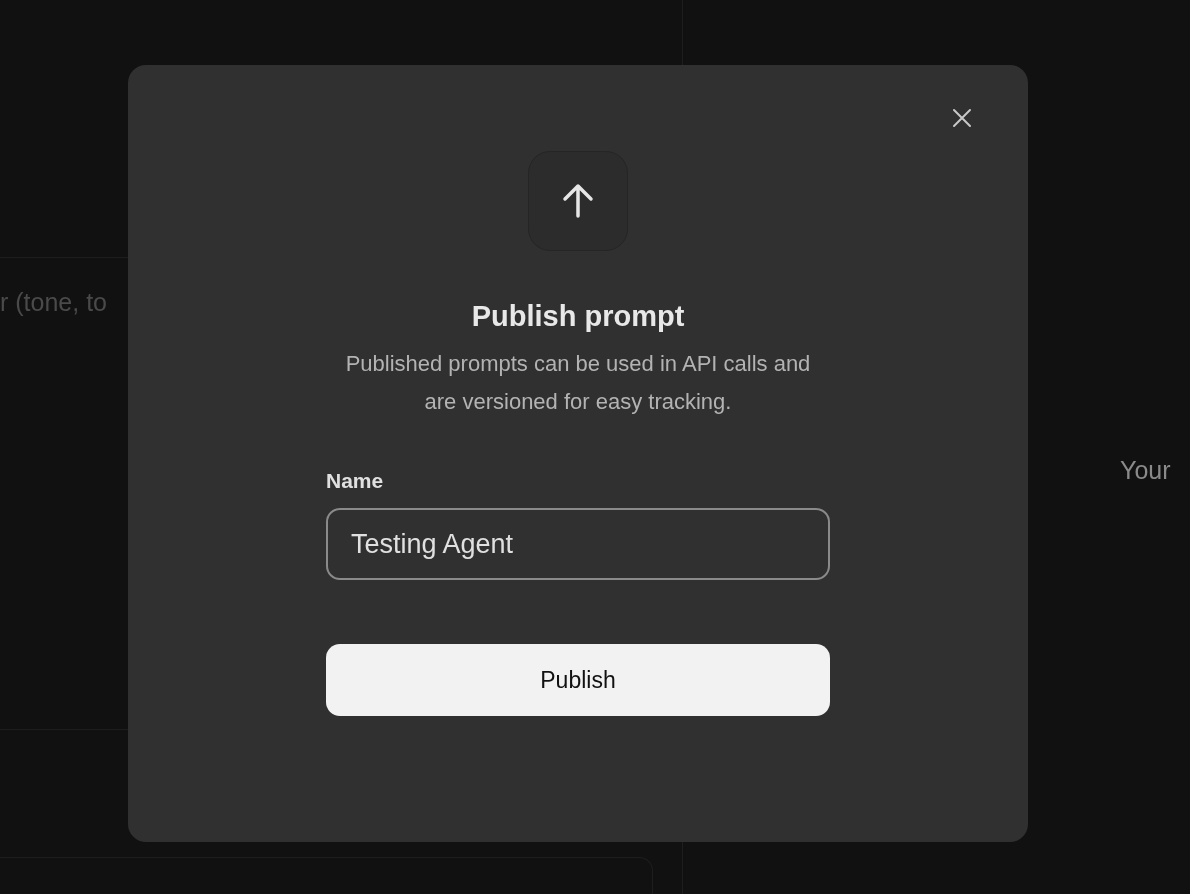 The width and height of the screenshot is (1190, 894). What do you see at coordinates (578, 382) in the screenshot?
I see `dialog-description: Published prompts can be used in API calls and are versioned for easy tracking.` at bounding box center [578, 382].